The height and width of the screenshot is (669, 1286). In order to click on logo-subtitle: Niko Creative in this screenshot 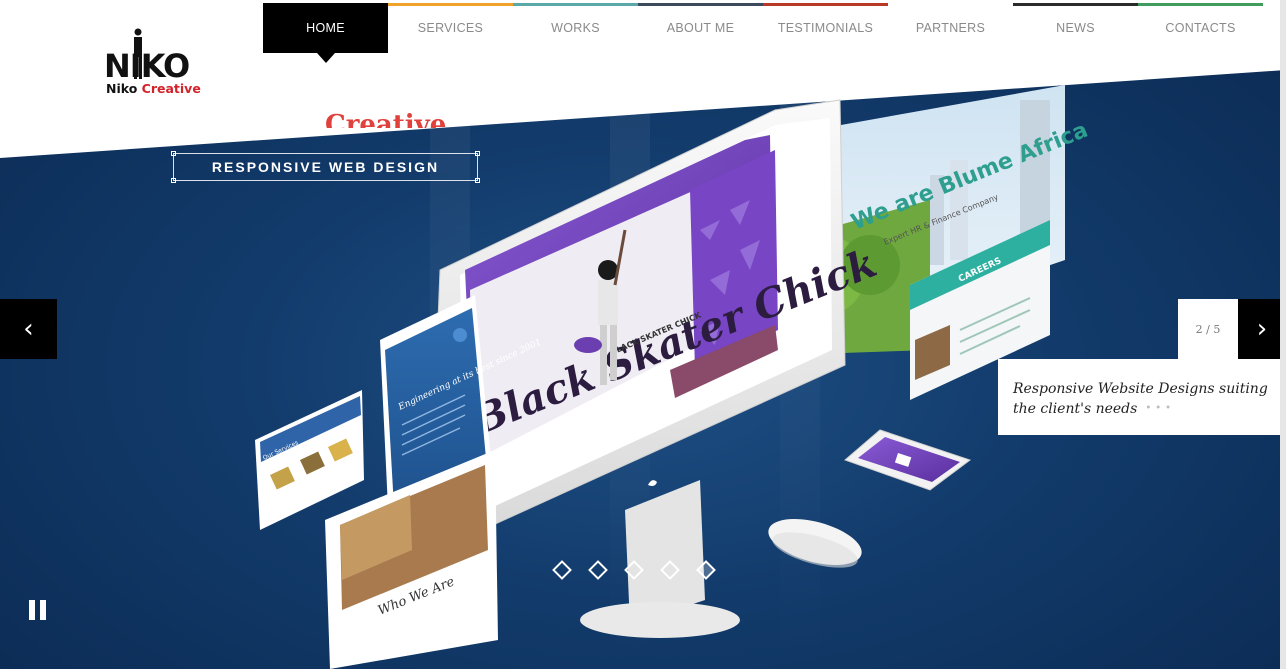, I will do `click(153, 88)`.